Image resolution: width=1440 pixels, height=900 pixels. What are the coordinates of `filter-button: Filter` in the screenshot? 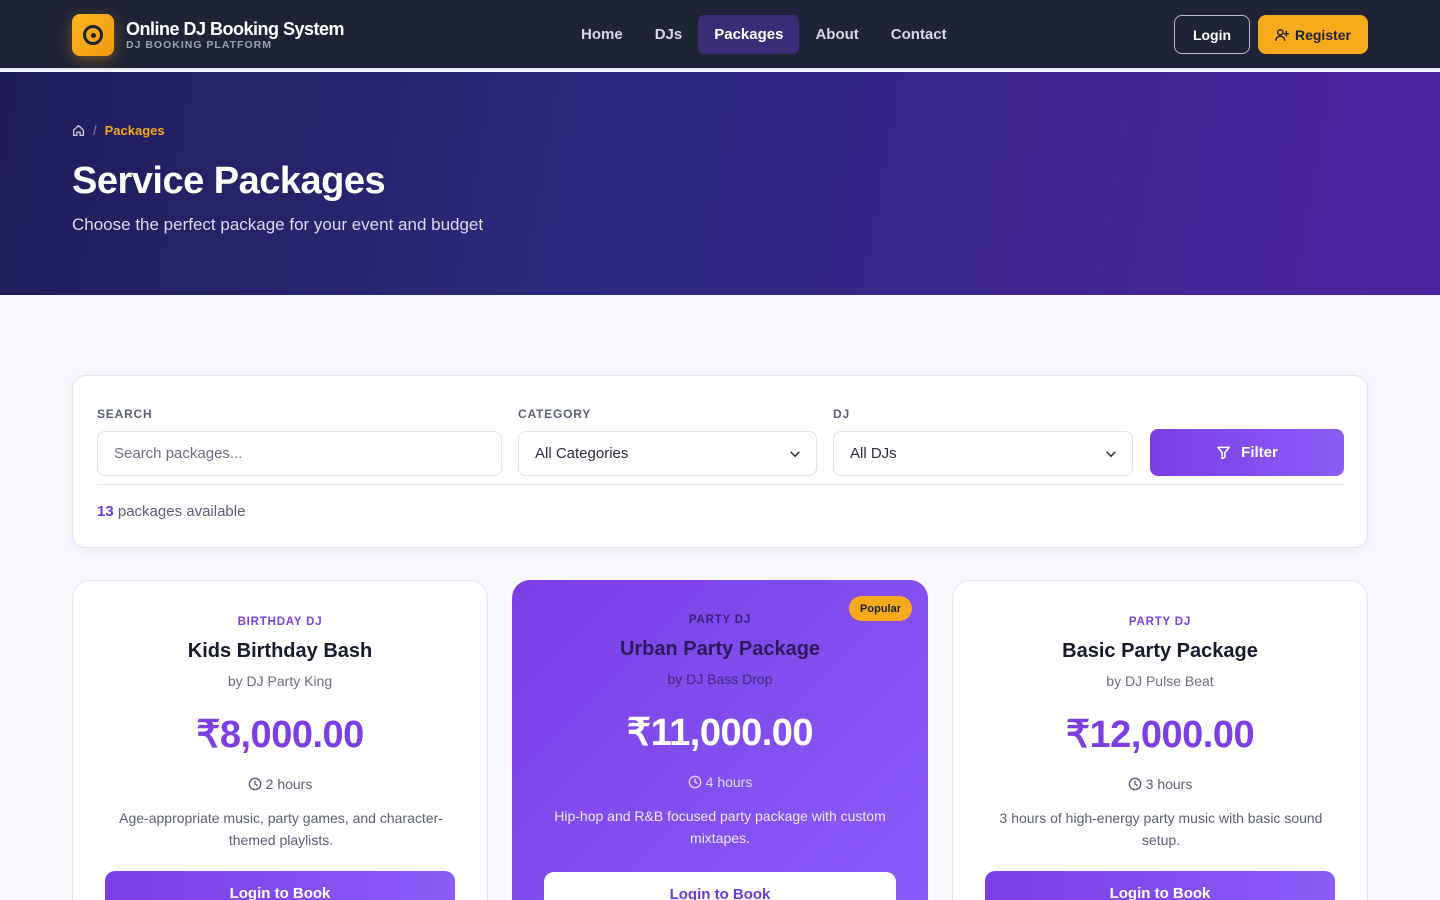 It's located at (1247, 452).